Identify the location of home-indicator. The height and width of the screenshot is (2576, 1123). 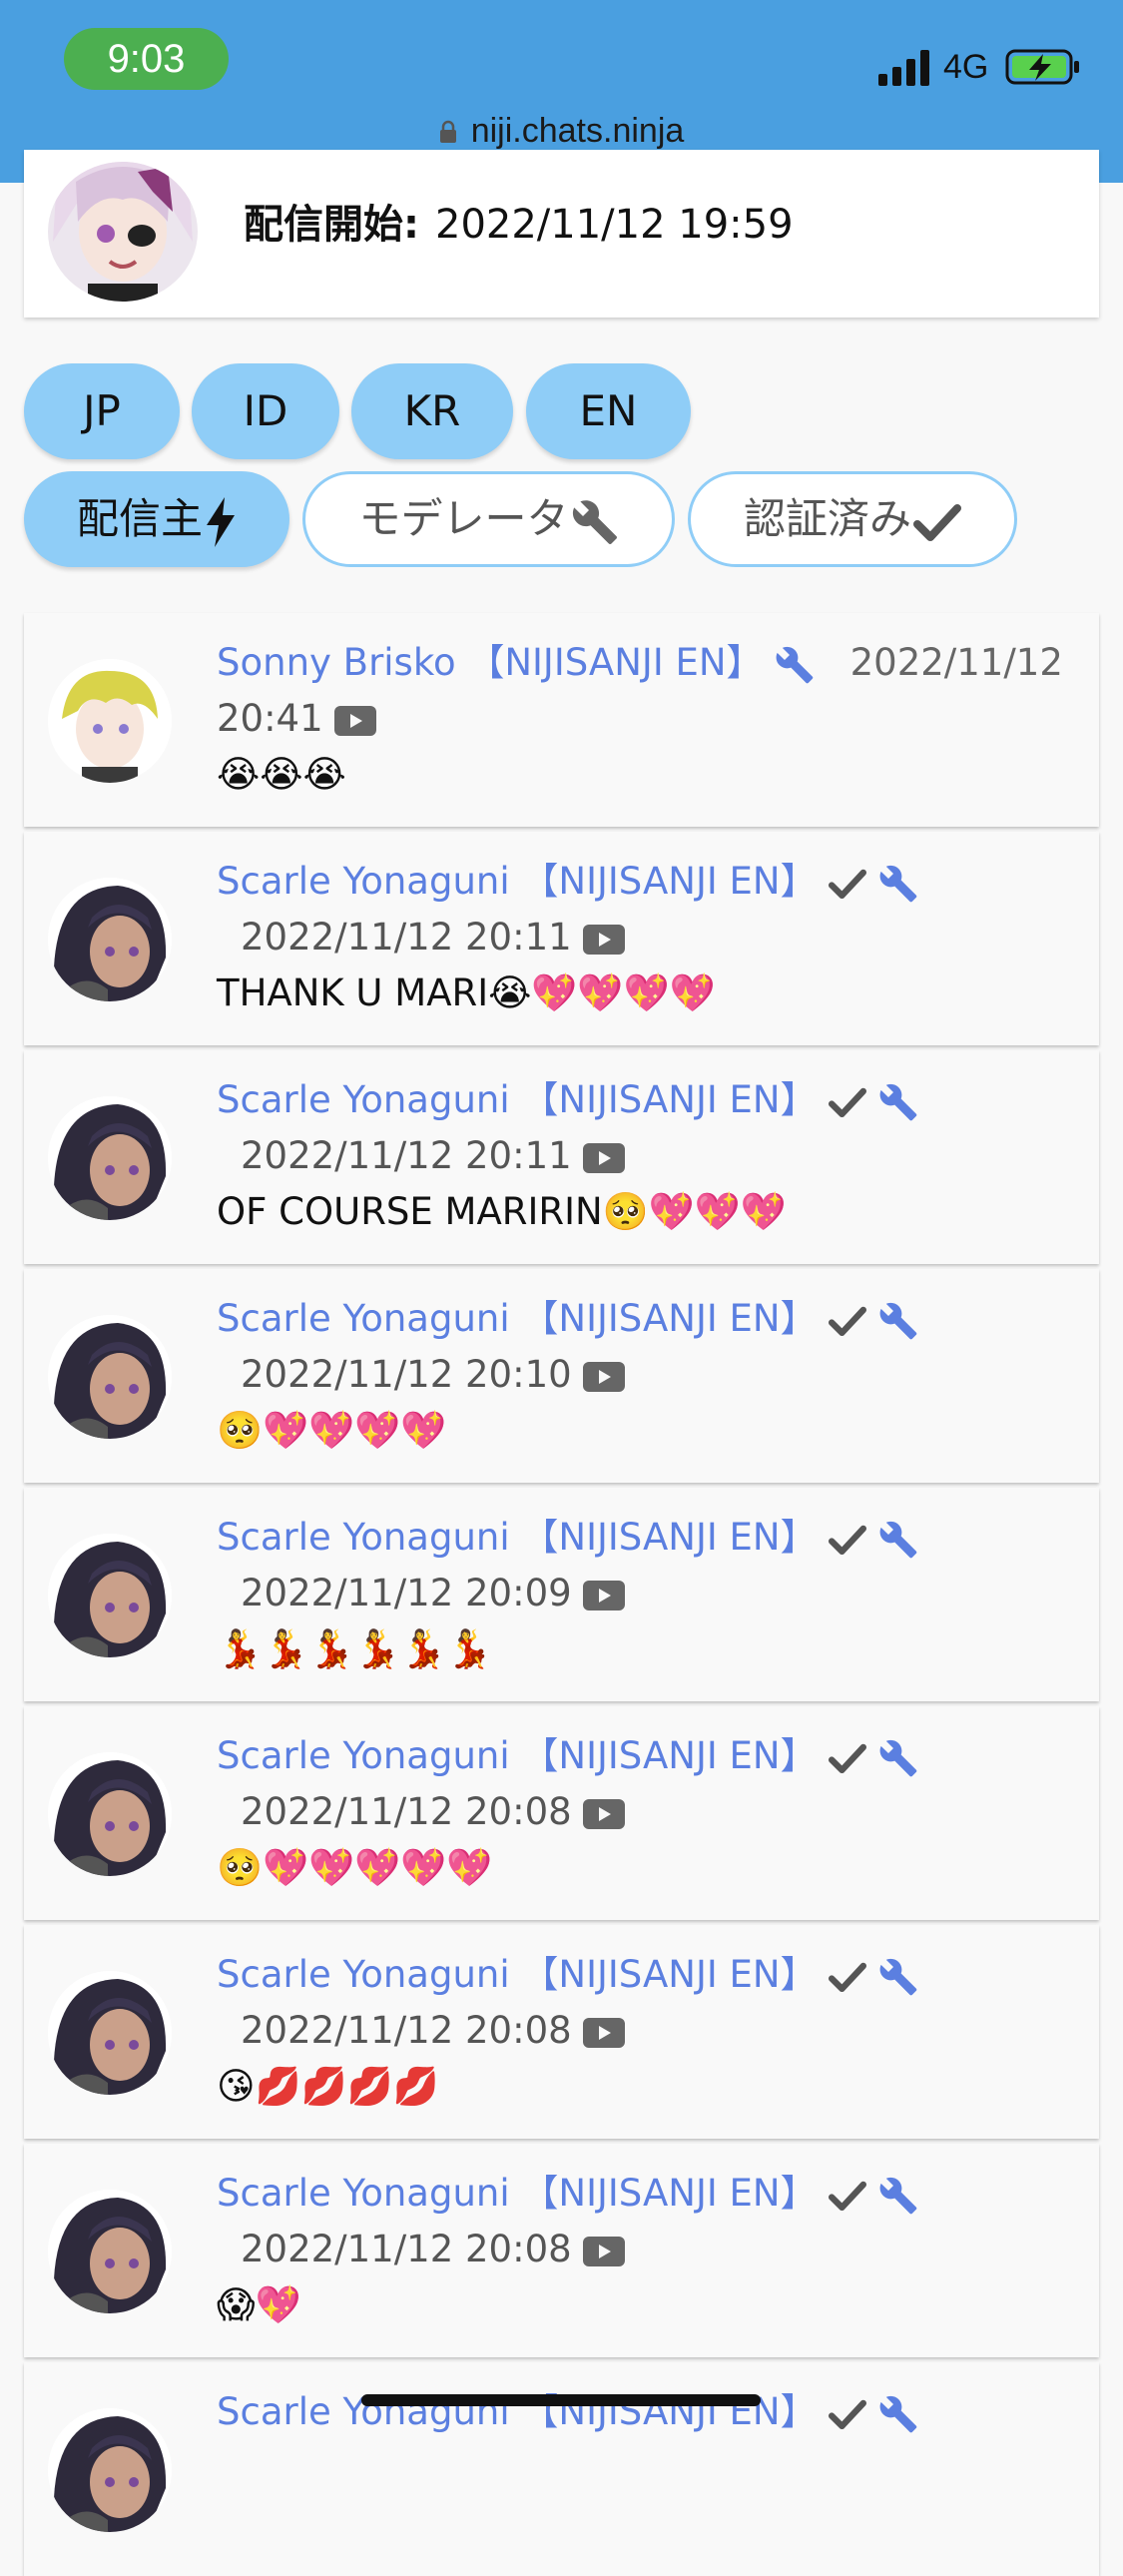
(561, 2400).